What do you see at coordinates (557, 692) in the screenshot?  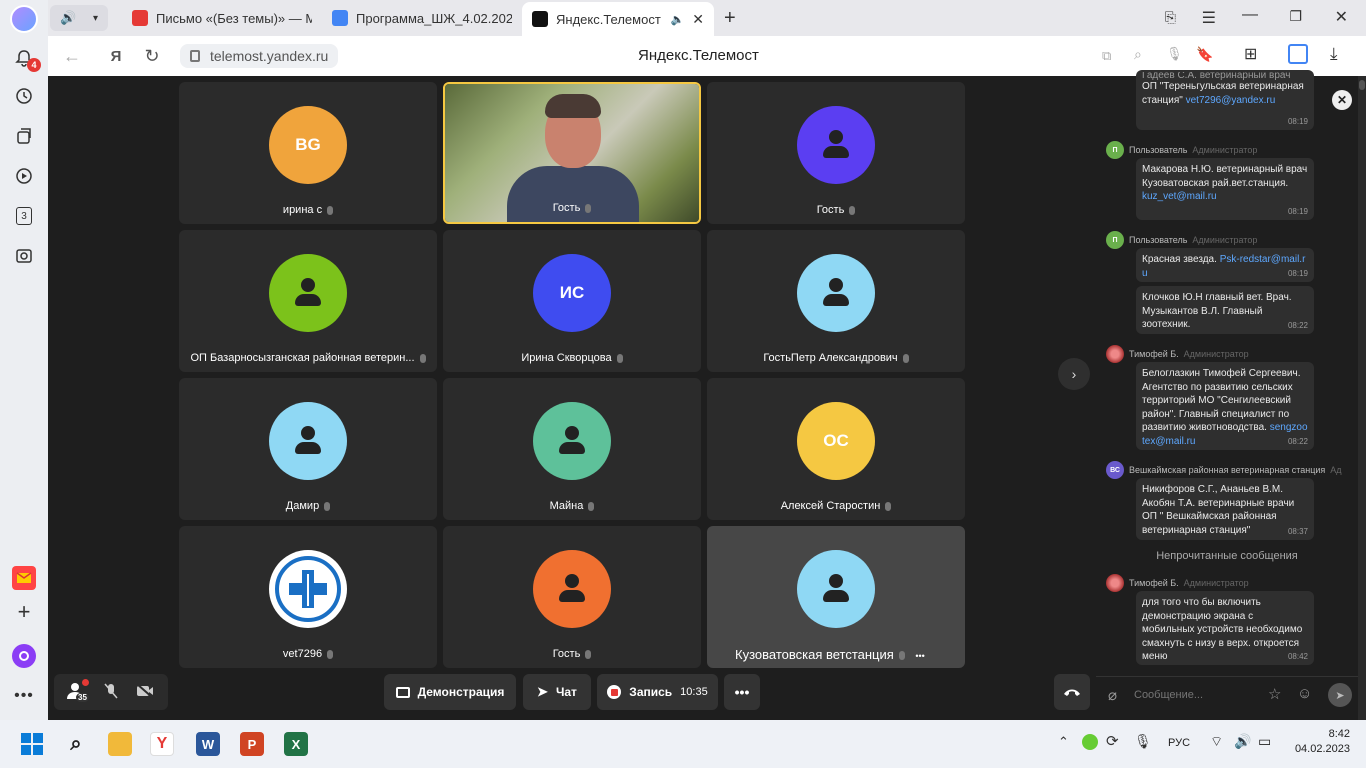 I see `chat-button: ➤ Чат` at bounding box center [557, 692].